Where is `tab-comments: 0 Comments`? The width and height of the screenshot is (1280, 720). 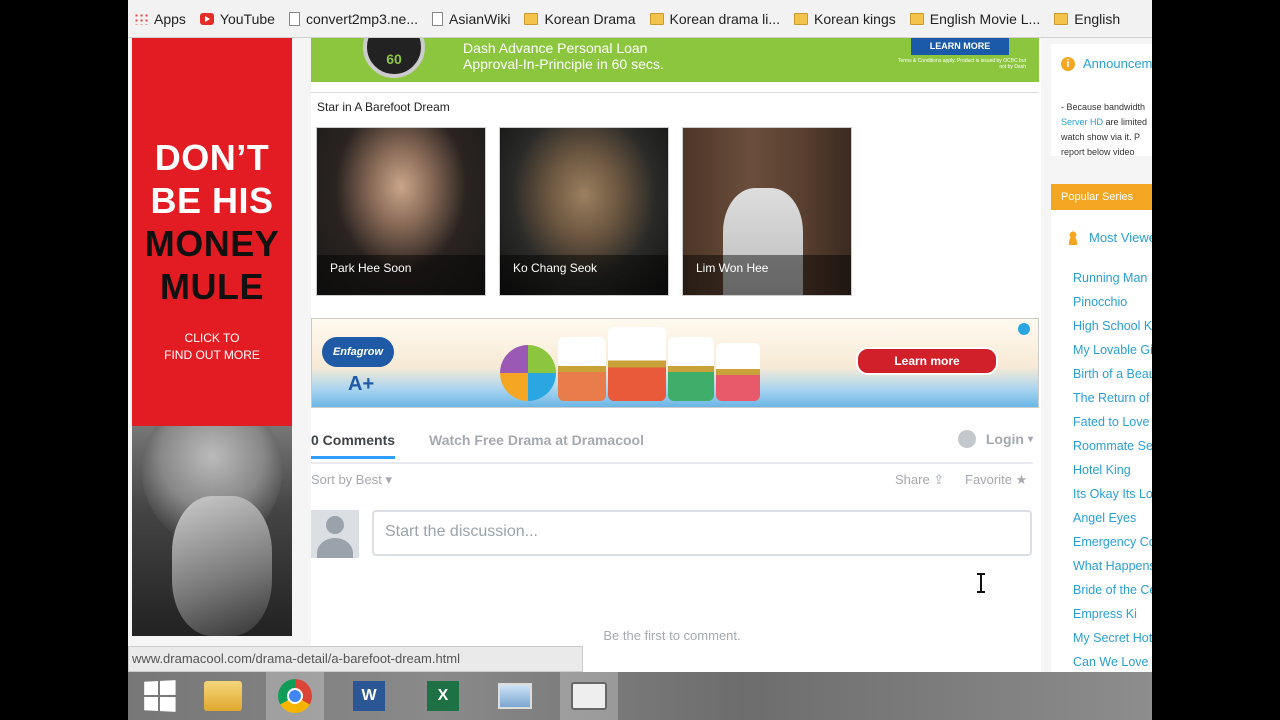 tab-comments: 0 Comments is located at coordinates (353, 445).